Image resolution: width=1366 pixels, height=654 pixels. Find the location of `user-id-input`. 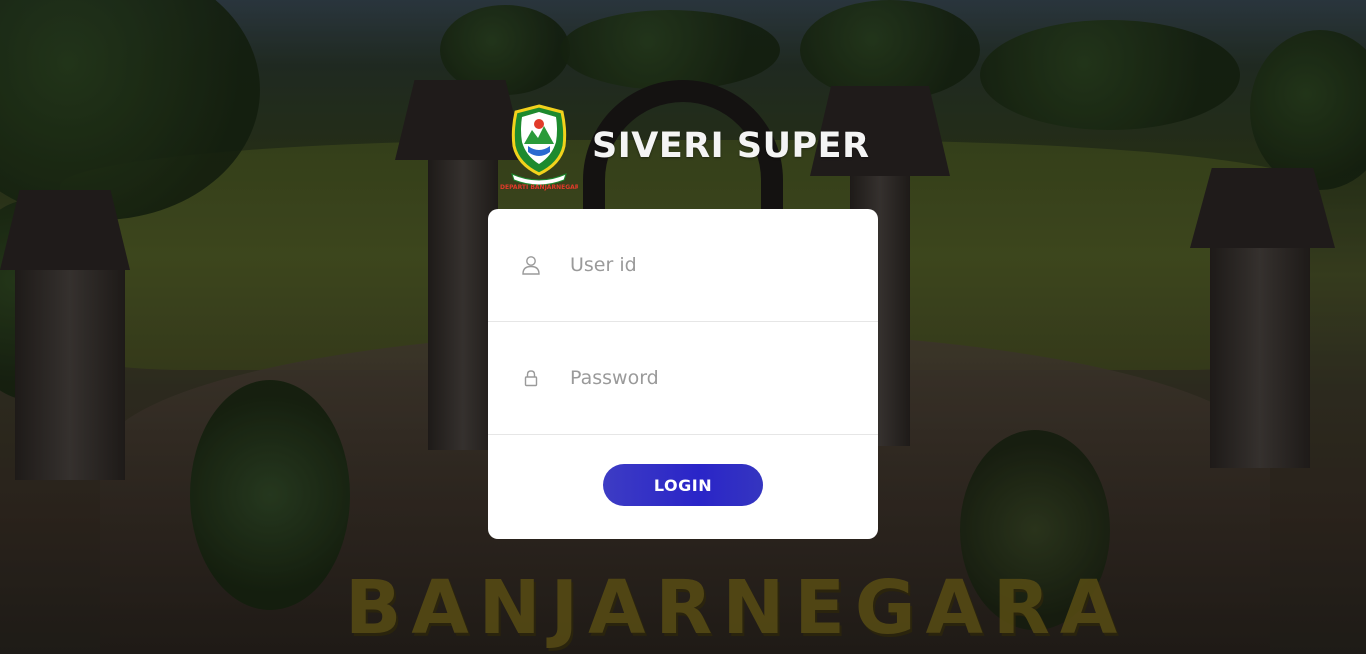

user-id-input is located at coordinates (713, 265).